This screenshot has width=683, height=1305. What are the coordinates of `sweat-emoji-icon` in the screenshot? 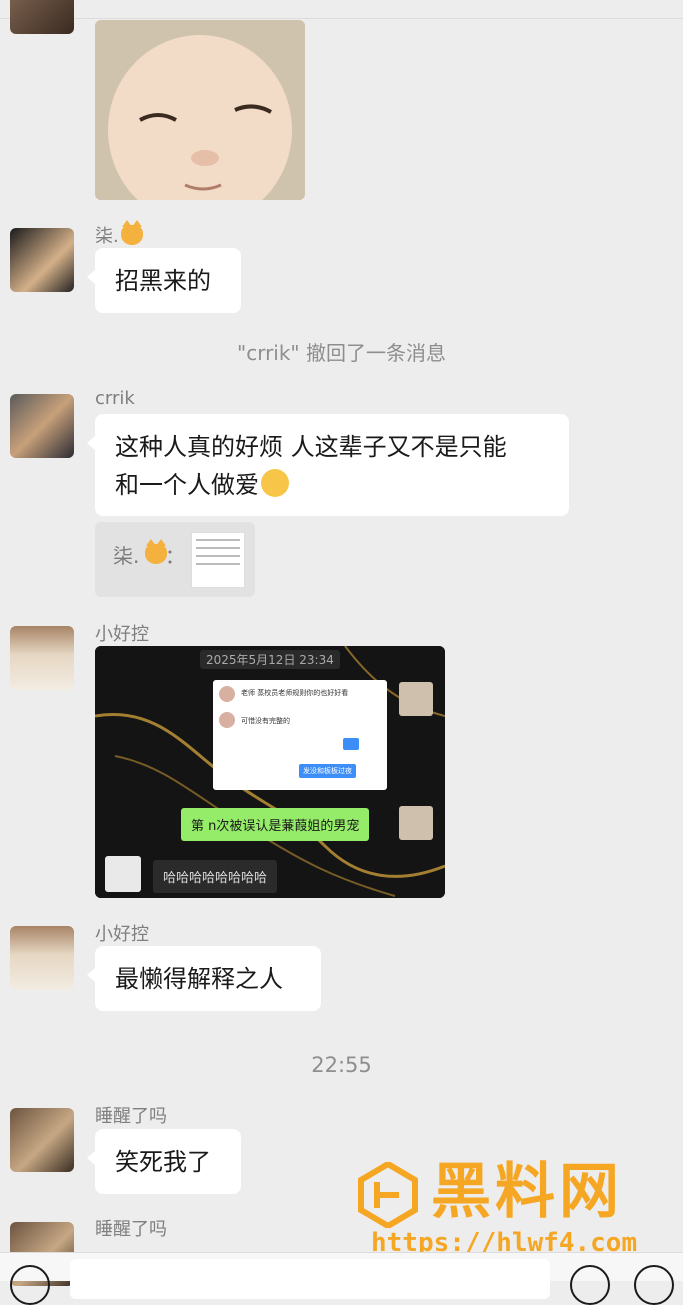 It's located at (275, 483).